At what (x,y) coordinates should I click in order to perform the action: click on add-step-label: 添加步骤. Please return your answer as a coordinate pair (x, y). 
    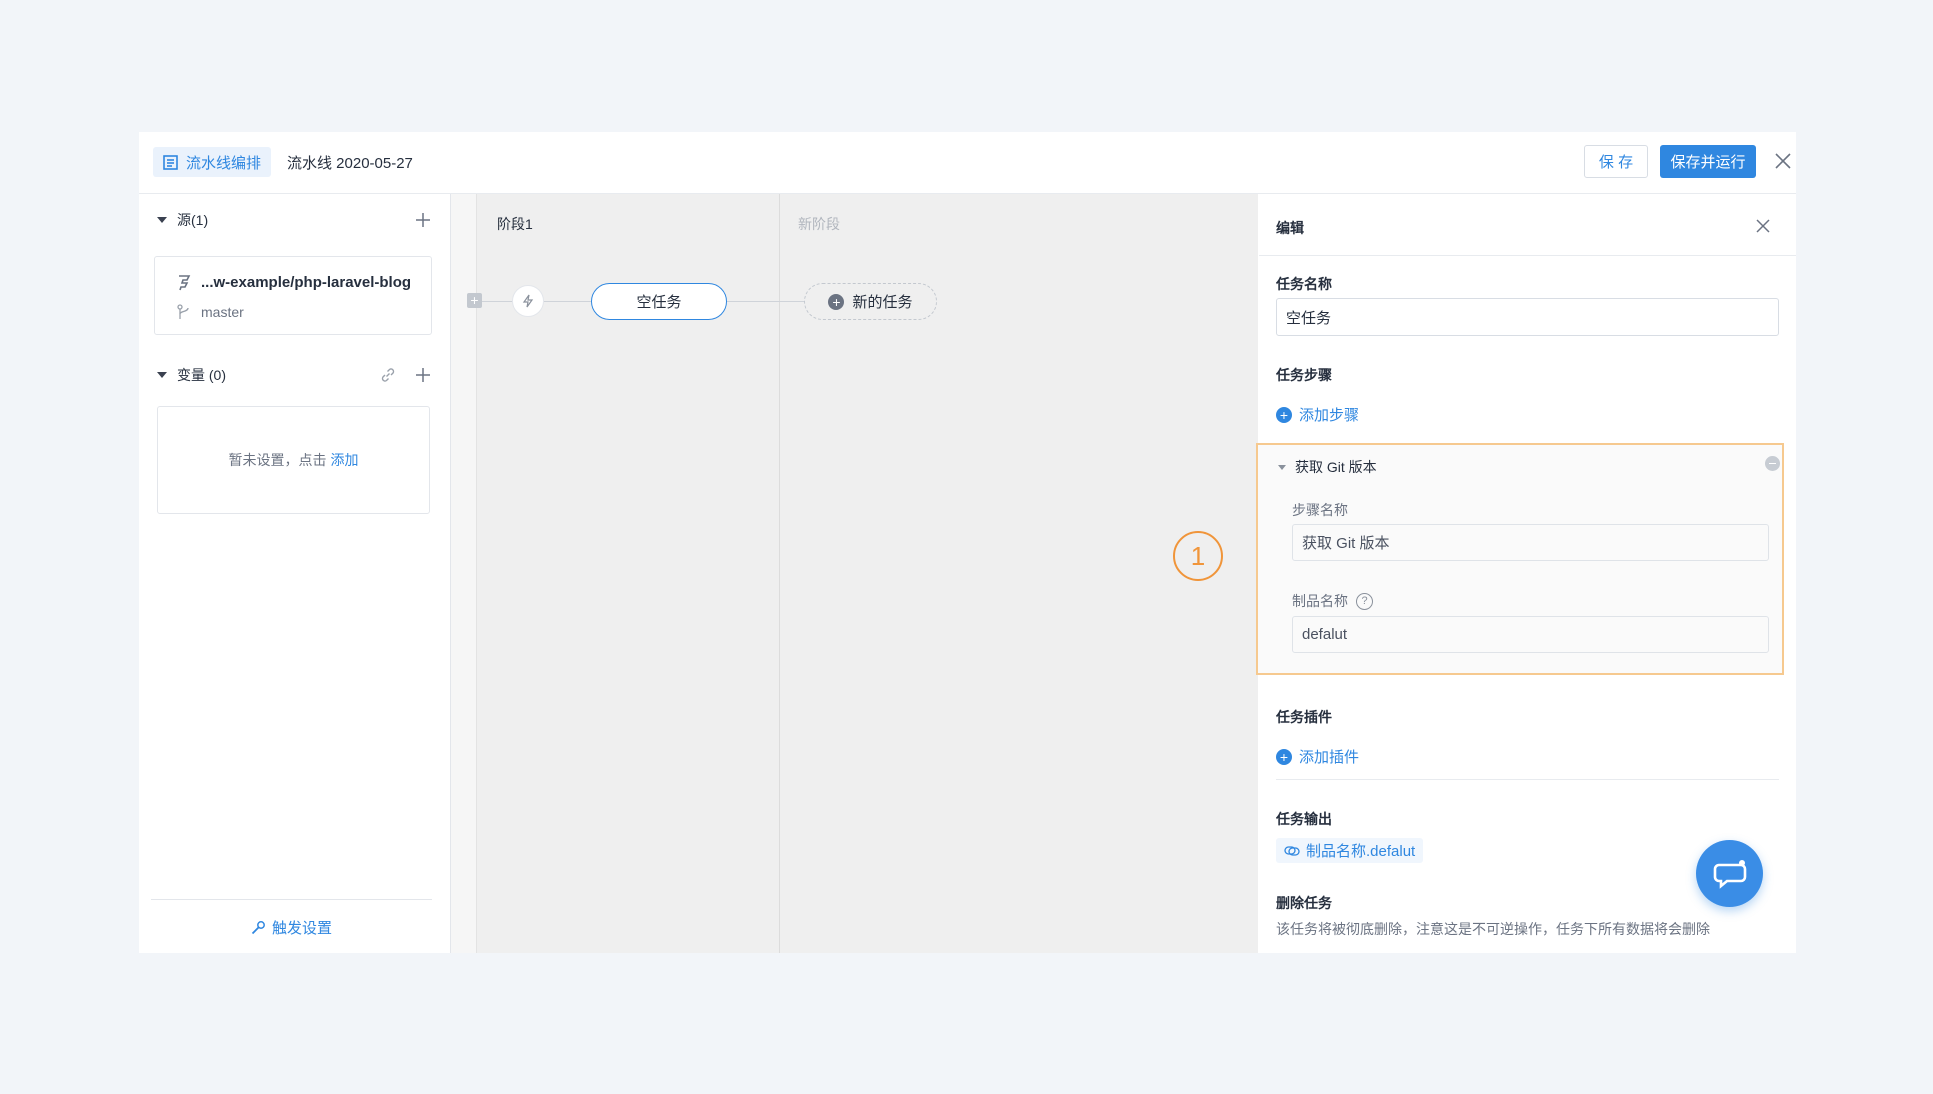
    Looking at the image, I should click on (1329, 415).